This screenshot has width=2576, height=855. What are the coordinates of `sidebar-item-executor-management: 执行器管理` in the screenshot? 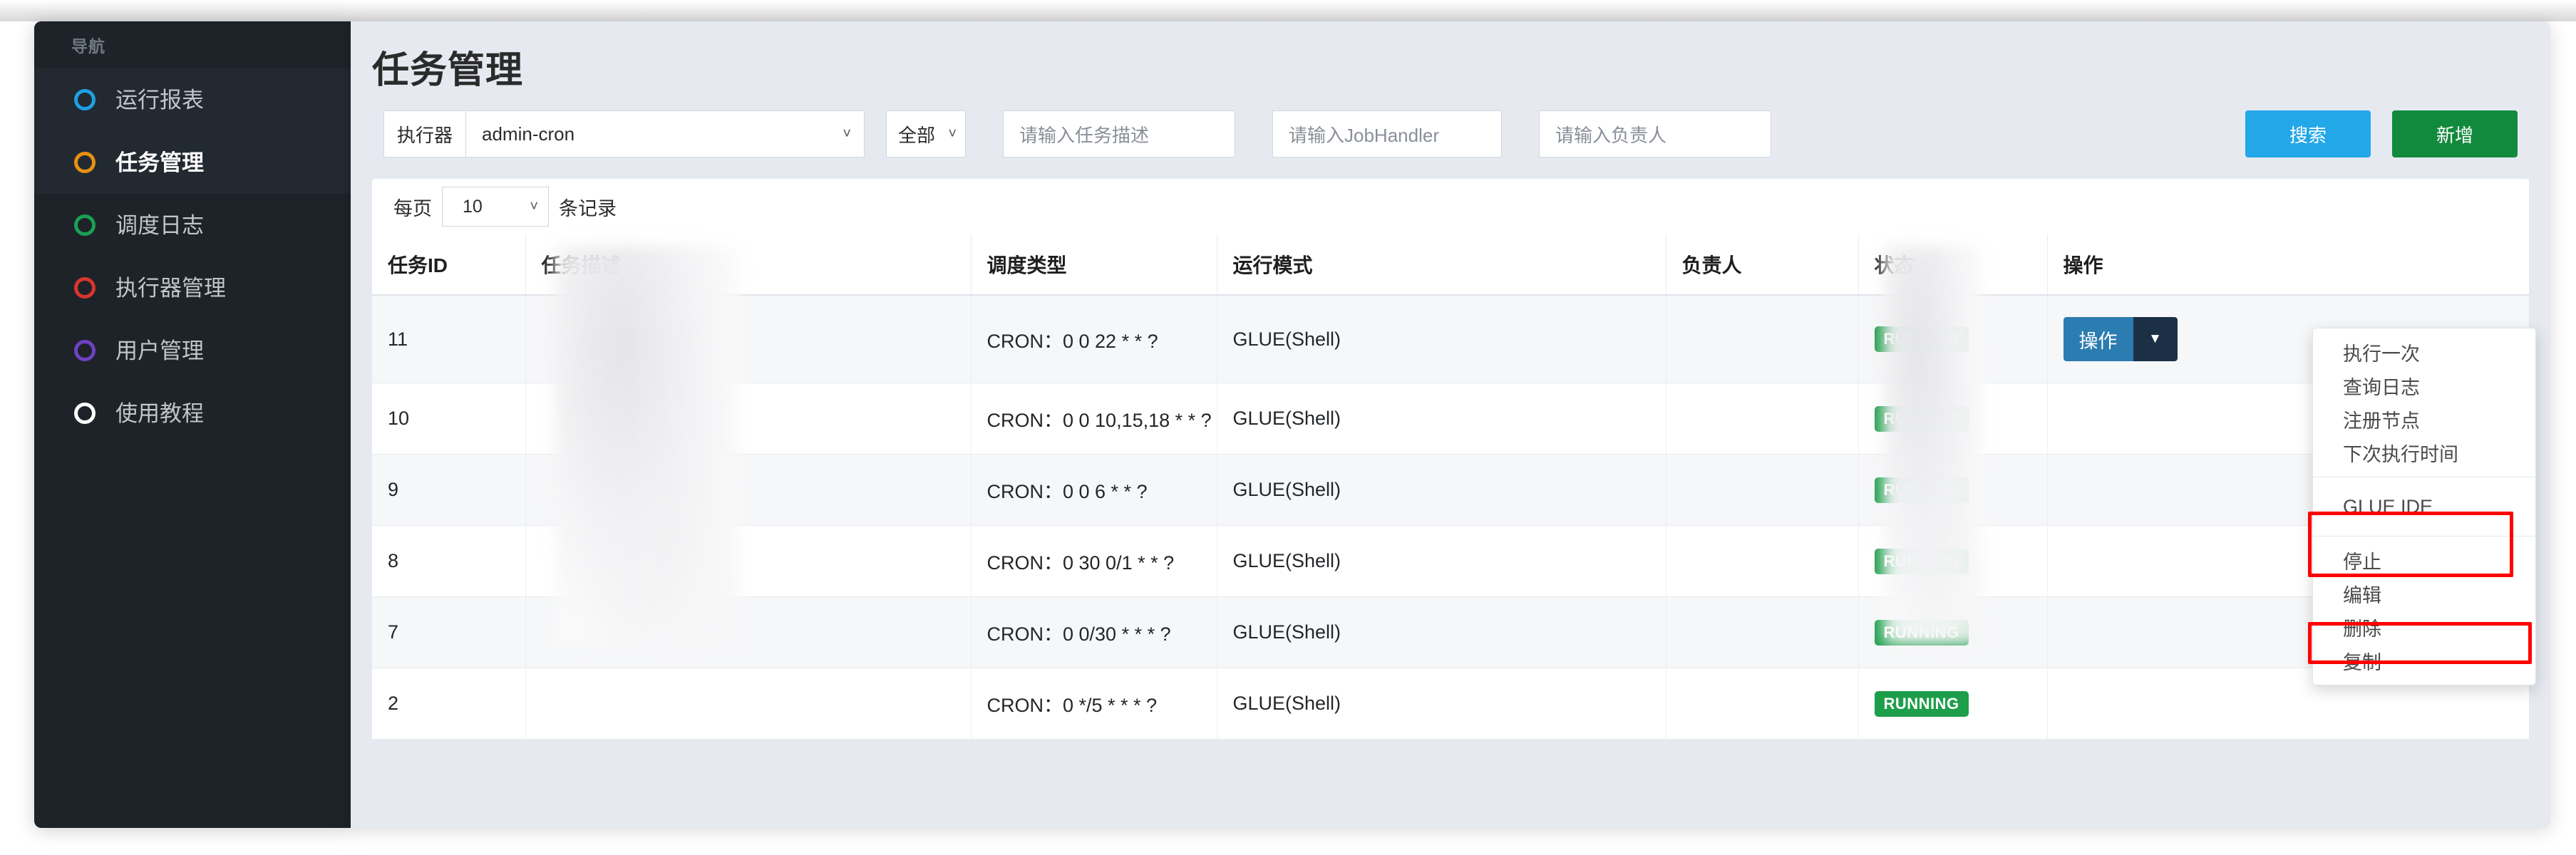 It's located at (192, 287).